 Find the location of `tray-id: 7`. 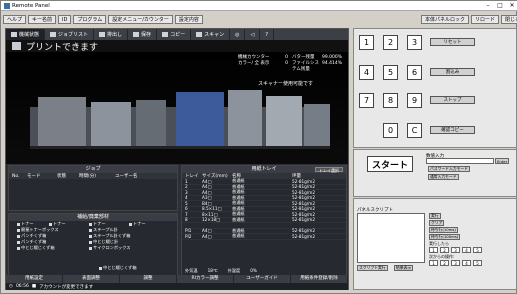

tray-id: 7 is located at coordinates (186, 214).